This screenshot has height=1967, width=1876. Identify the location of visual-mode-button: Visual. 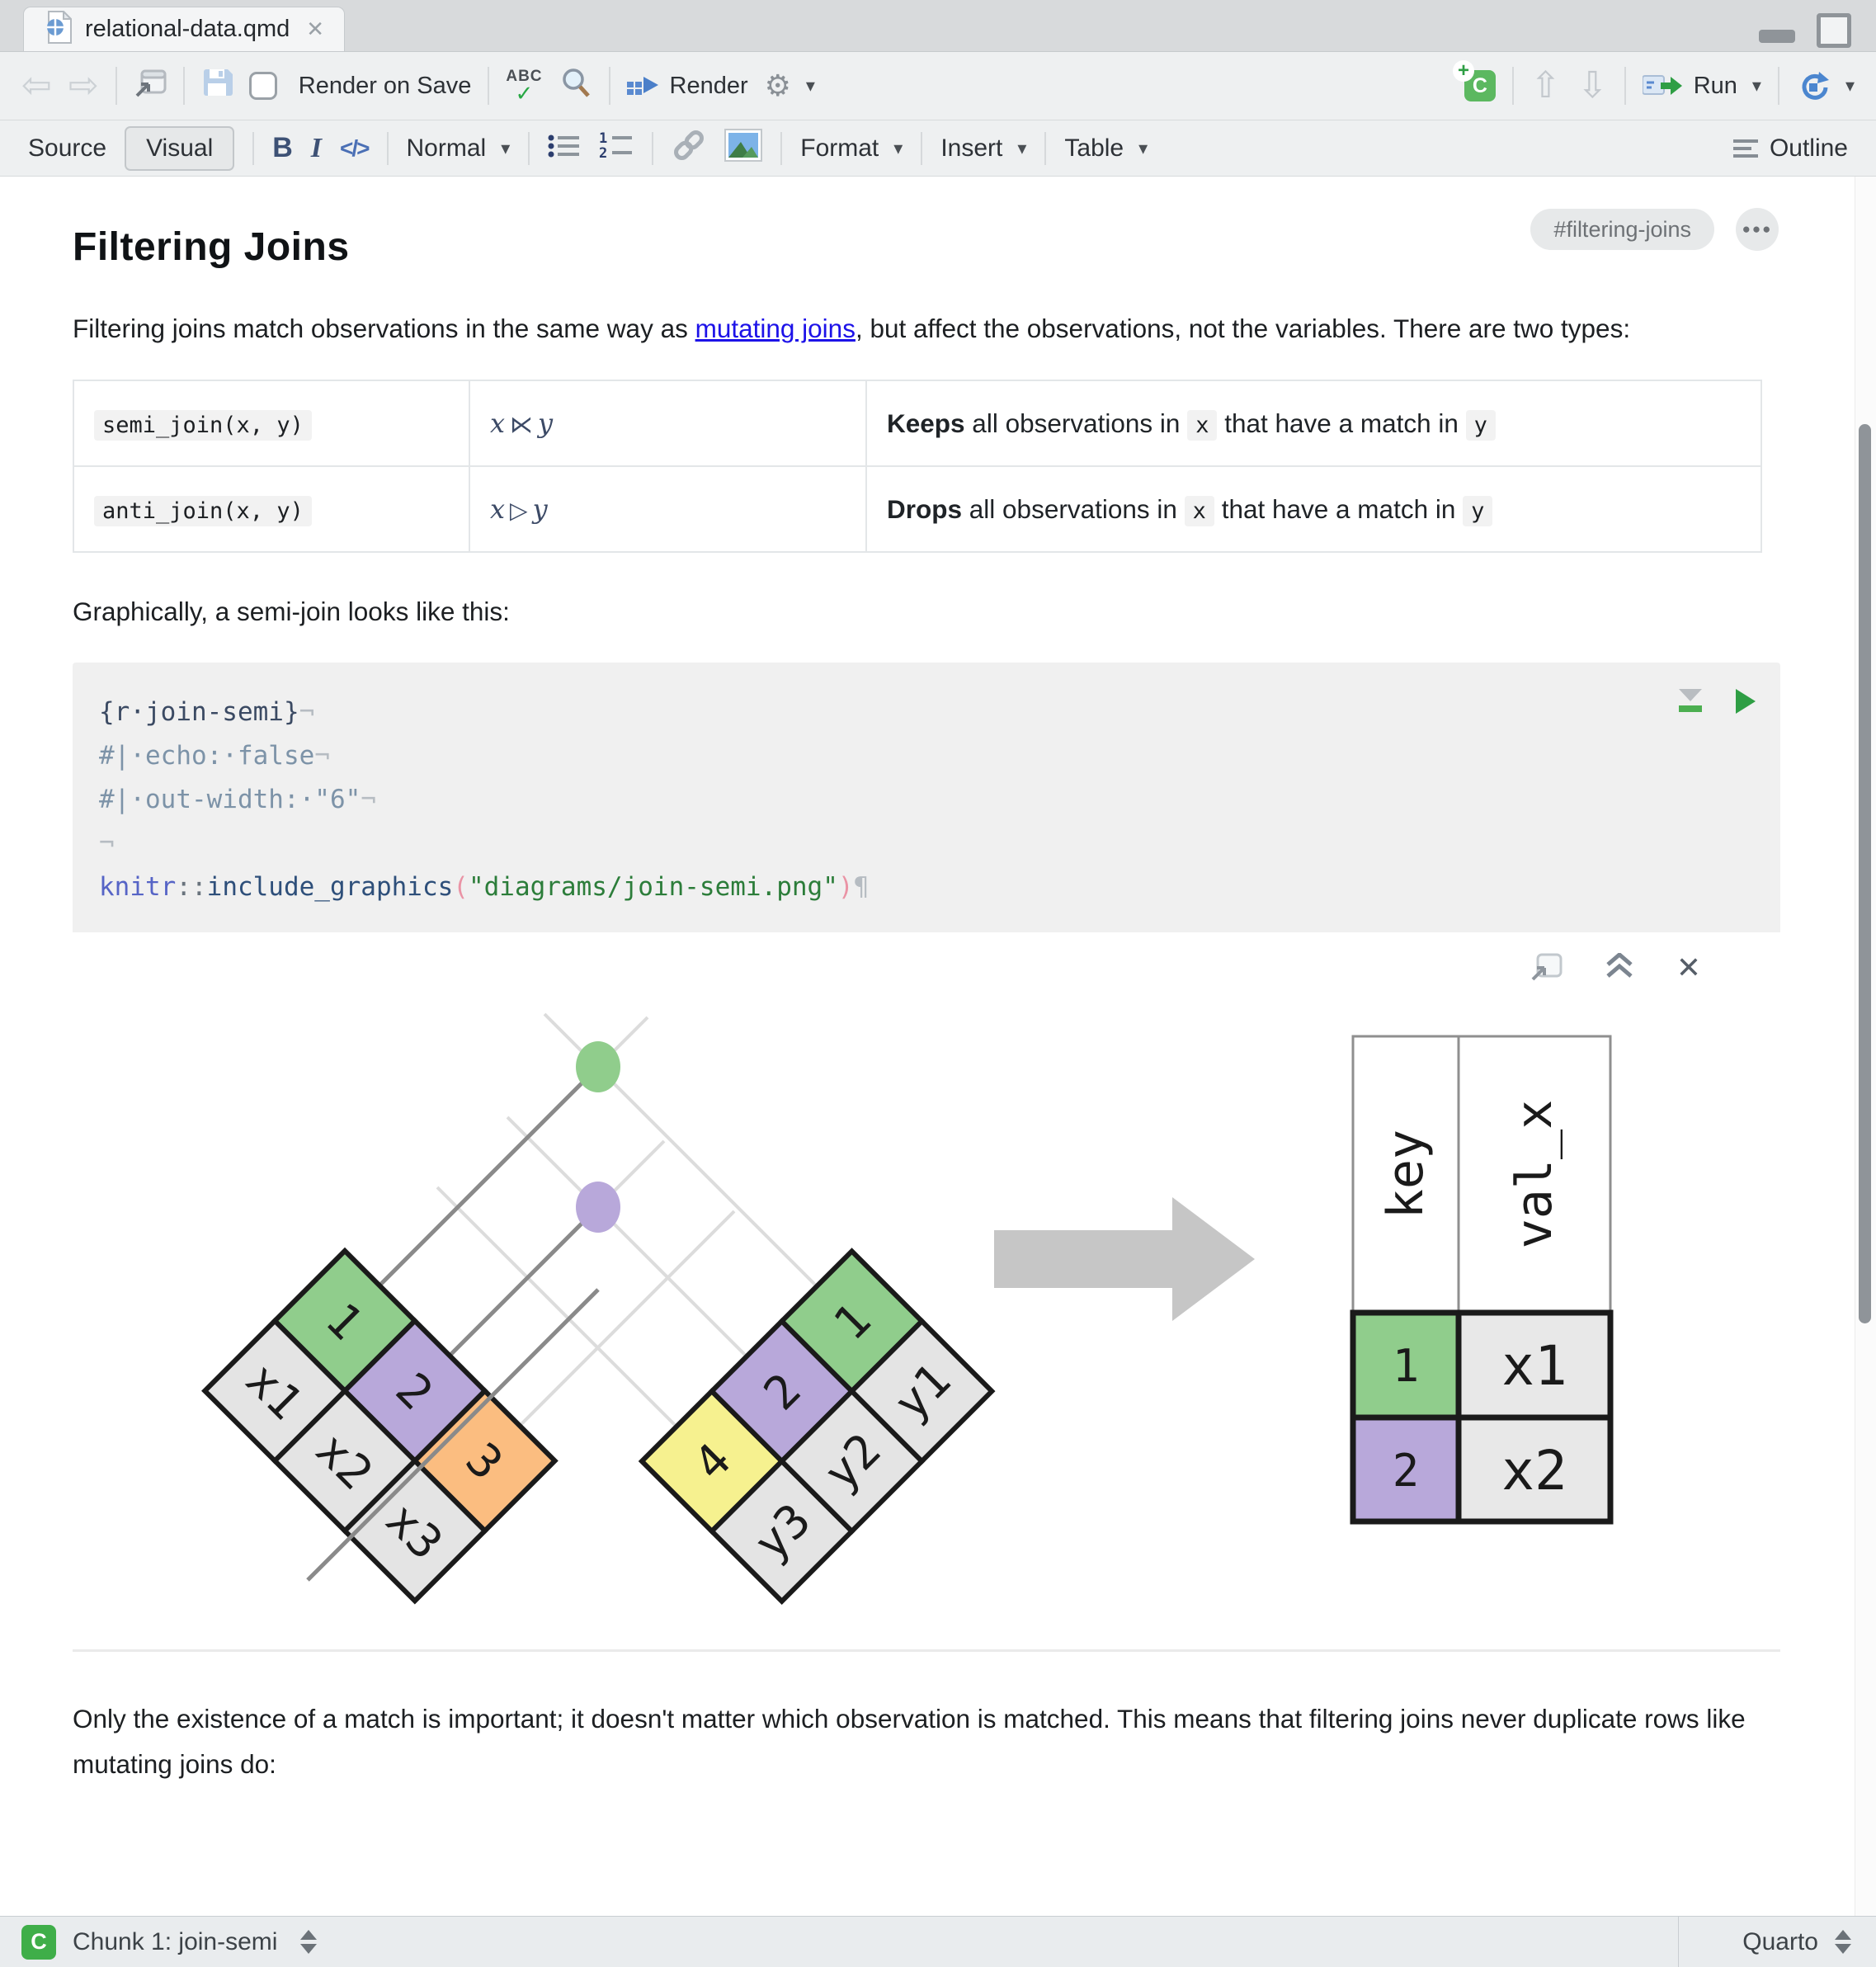
(180, 148).